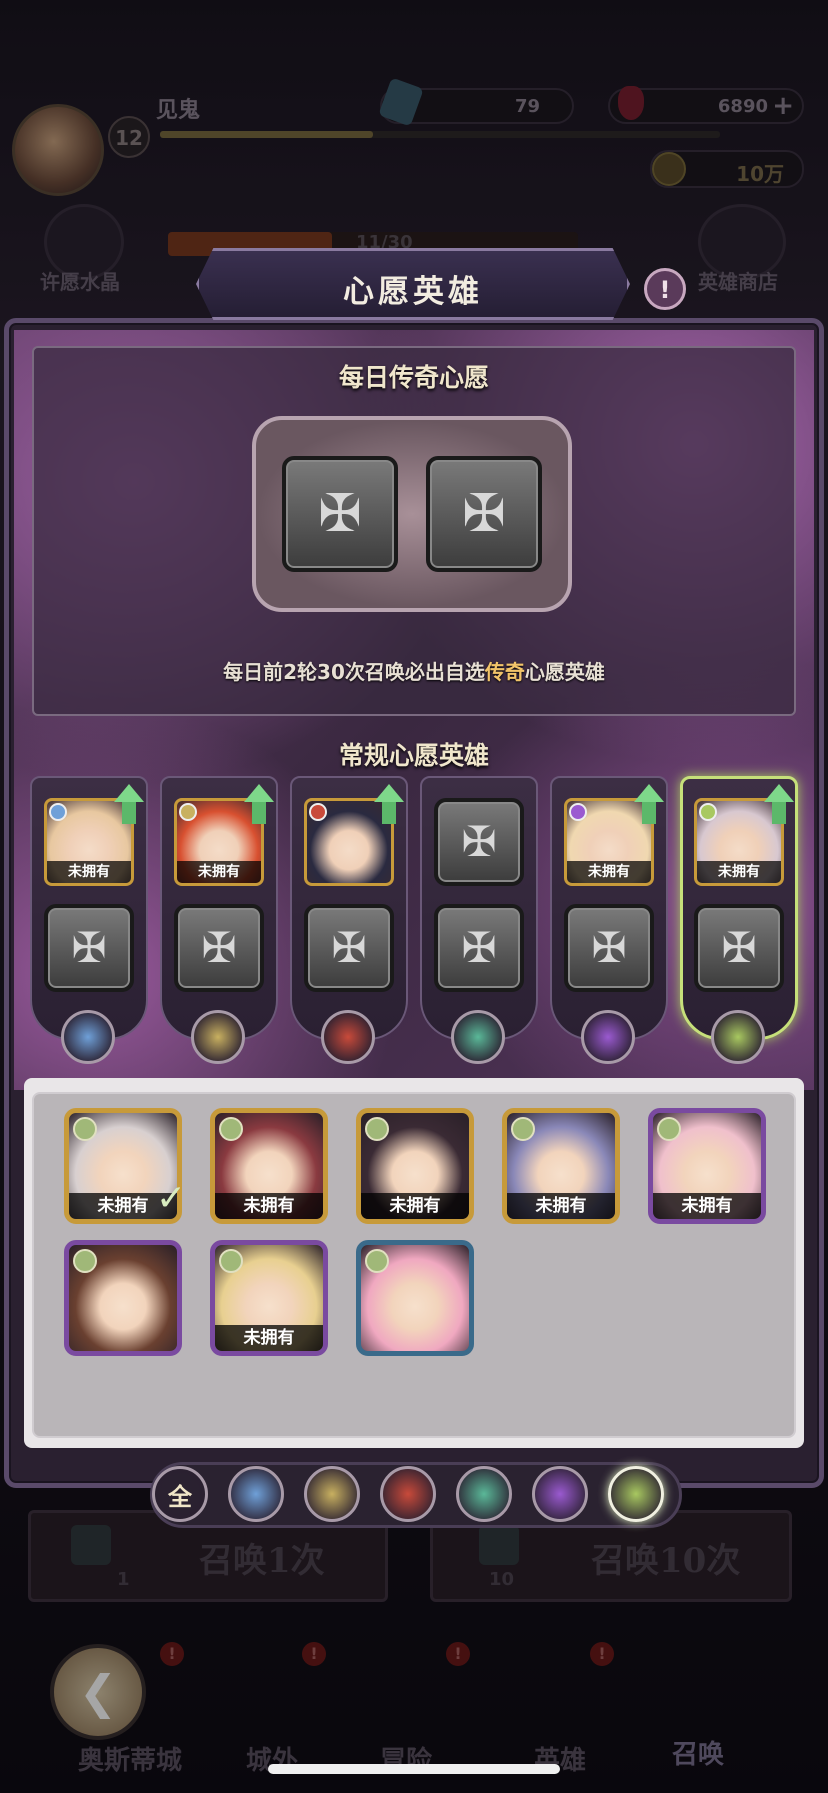  What do you see at coordinates (413, 755) in the screenshot?
I see `regular-section-title: 常规心愿英雄` at bounding box center [413, 755].